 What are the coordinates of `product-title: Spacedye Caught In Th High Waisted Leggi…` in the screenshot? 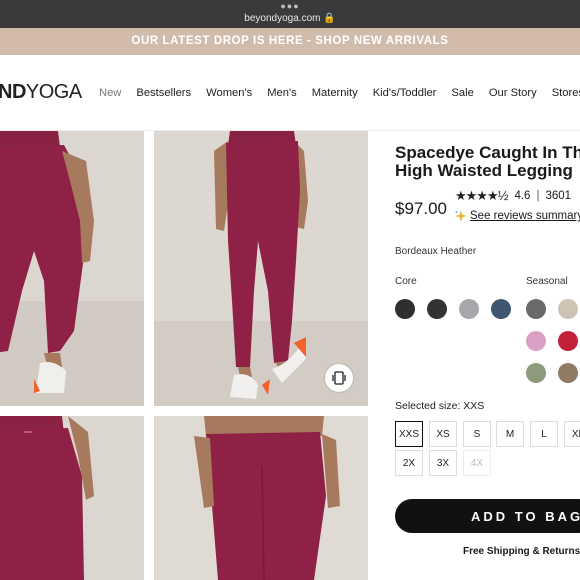 It's located at (487, 162).